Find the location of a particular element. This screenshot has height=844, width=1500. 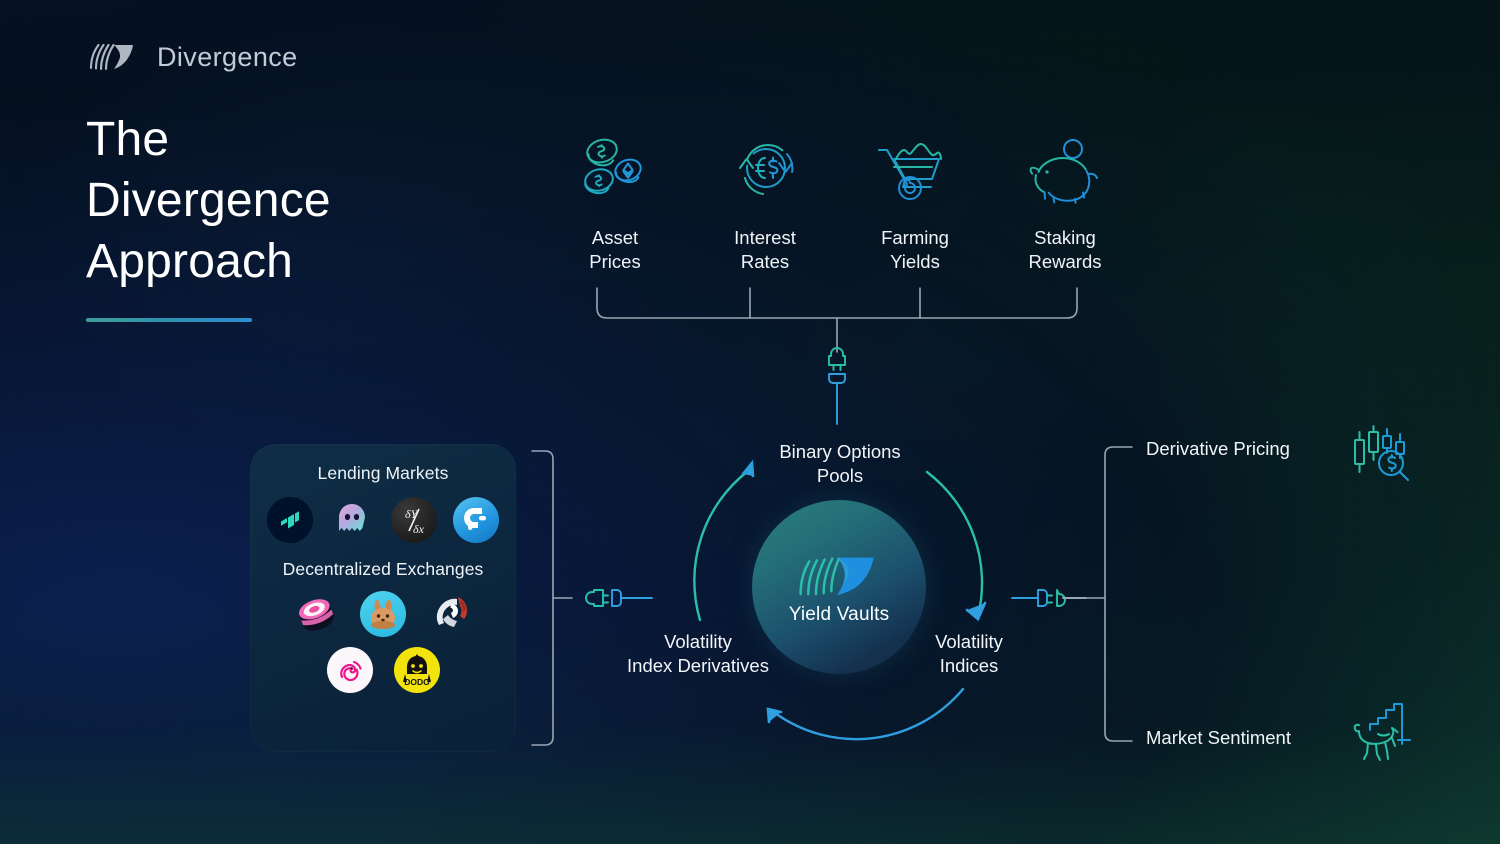

input-source-label: Interest Rates is located at coordinates (765, 249).